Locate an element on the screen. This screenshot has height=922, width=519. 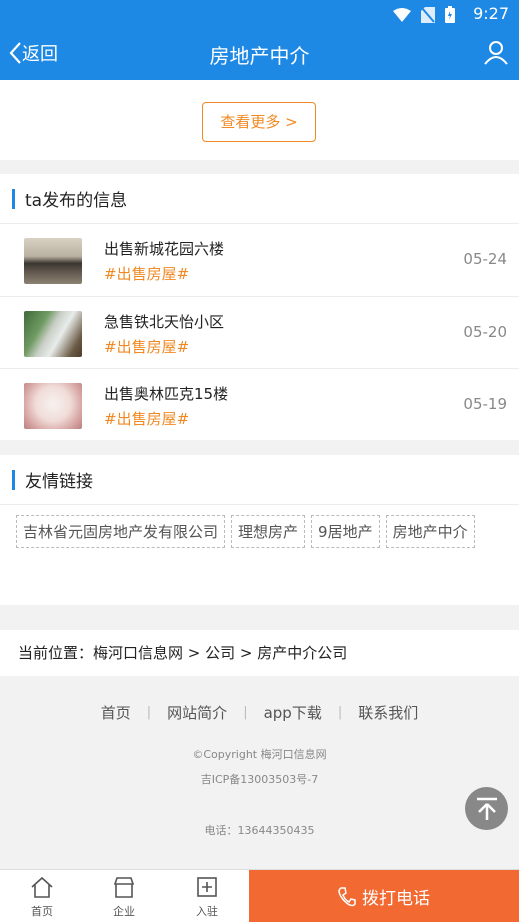
friend-link: 理想房产 is located at coordinates (268, 531).